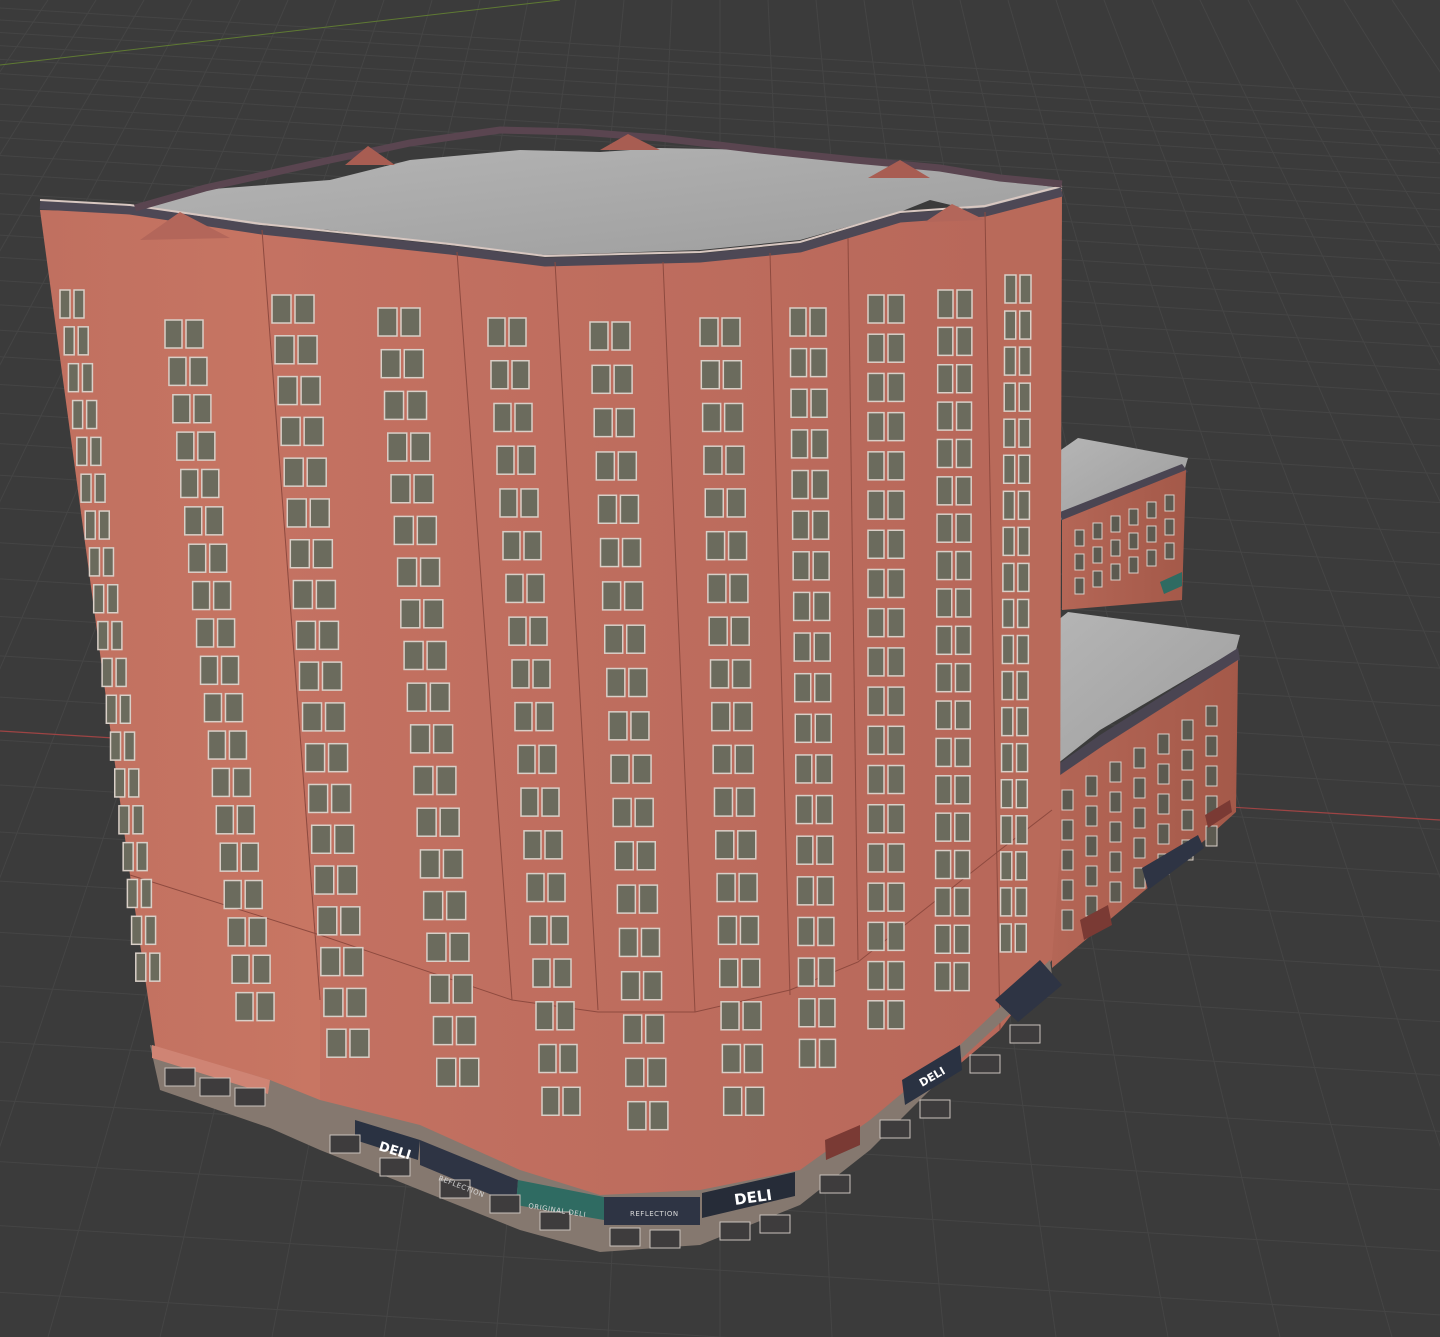 The width and height of the screenshot is (1440, 1337). Describe the element at coordinates (1367, 126) in the screenshot. I see `grid-line` at that location.